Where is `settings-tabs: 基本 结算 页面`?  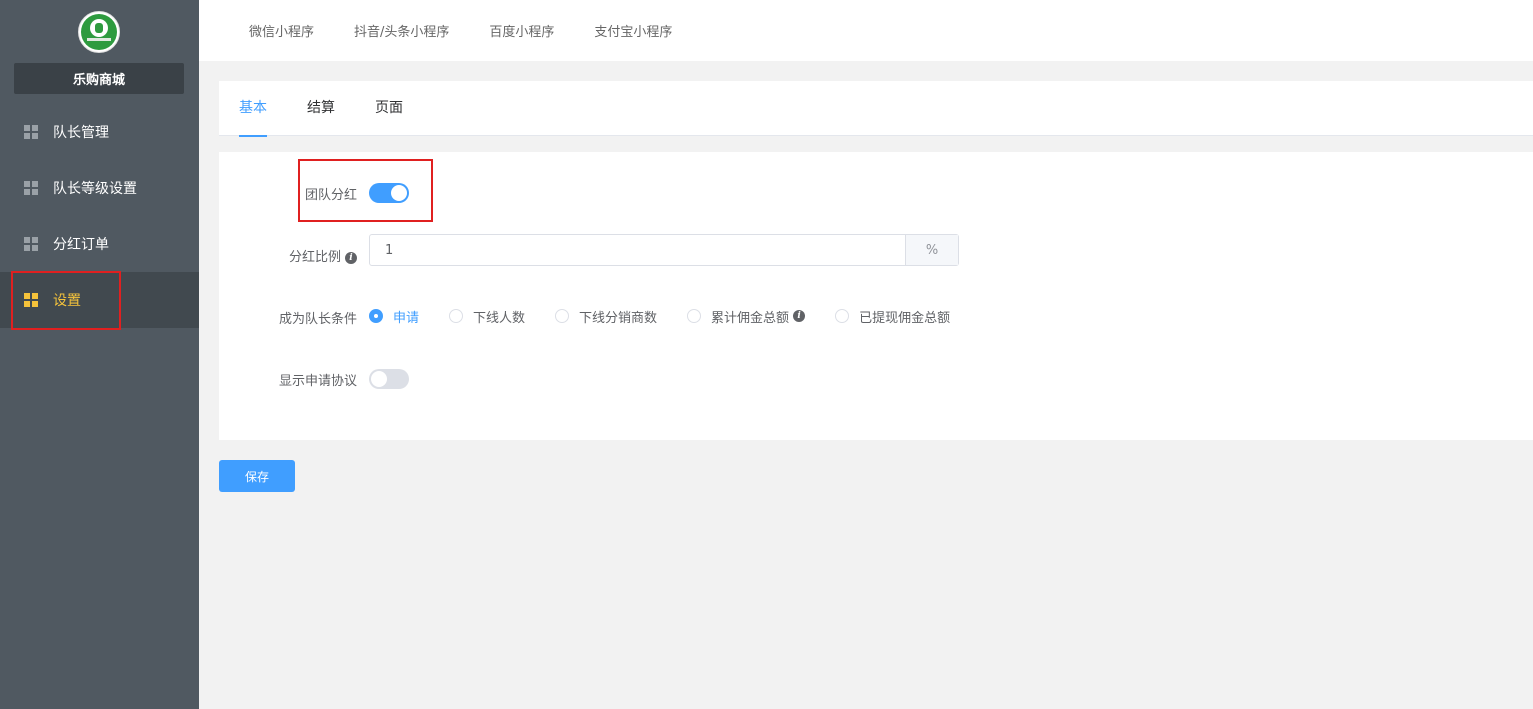 settings-tabs: 基本 结算 页面 is located at coordinates (876, 109).